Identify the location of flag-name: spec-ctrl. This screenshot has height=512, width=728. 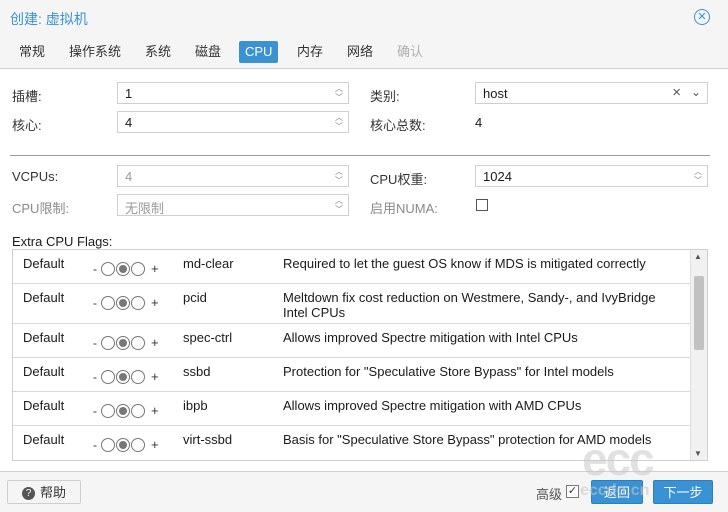
(208, 337).